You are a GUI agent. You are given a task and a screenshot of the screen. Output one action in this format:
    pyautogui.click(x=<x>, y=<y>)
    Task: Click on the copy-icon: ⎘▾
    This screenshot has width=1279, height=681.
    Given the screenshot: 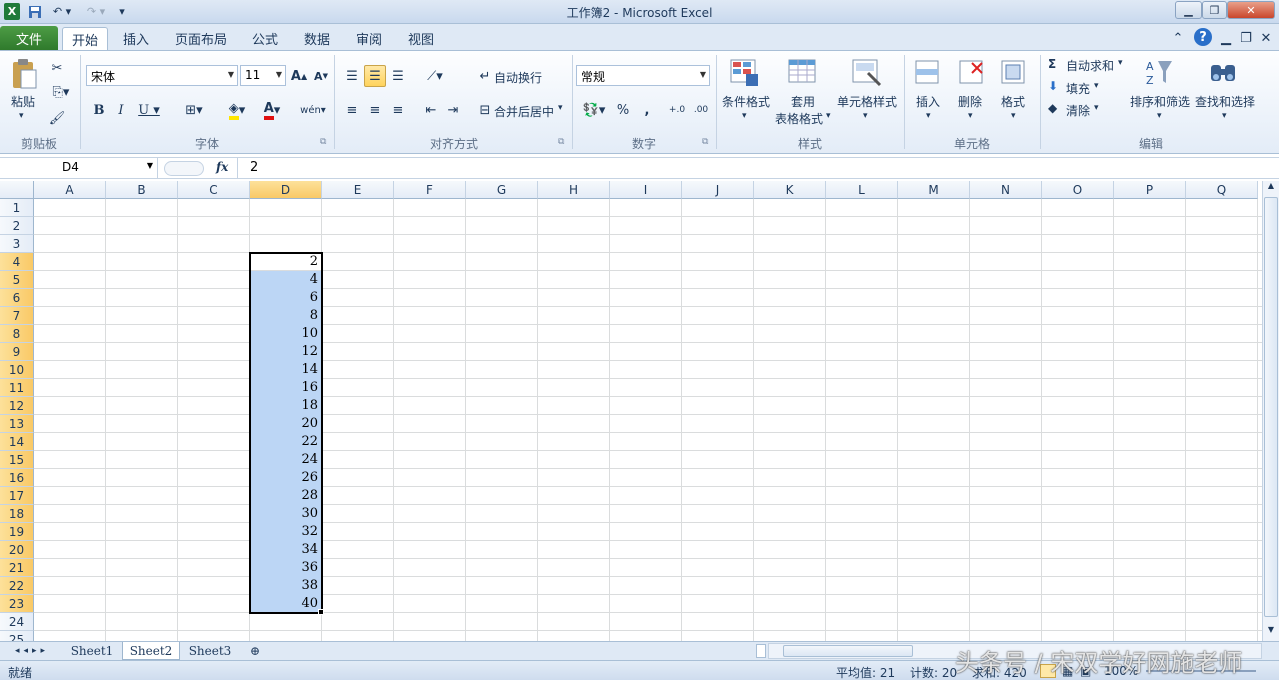 What is the action you would take?
    pyautogui.click(x=61, y=92)
    